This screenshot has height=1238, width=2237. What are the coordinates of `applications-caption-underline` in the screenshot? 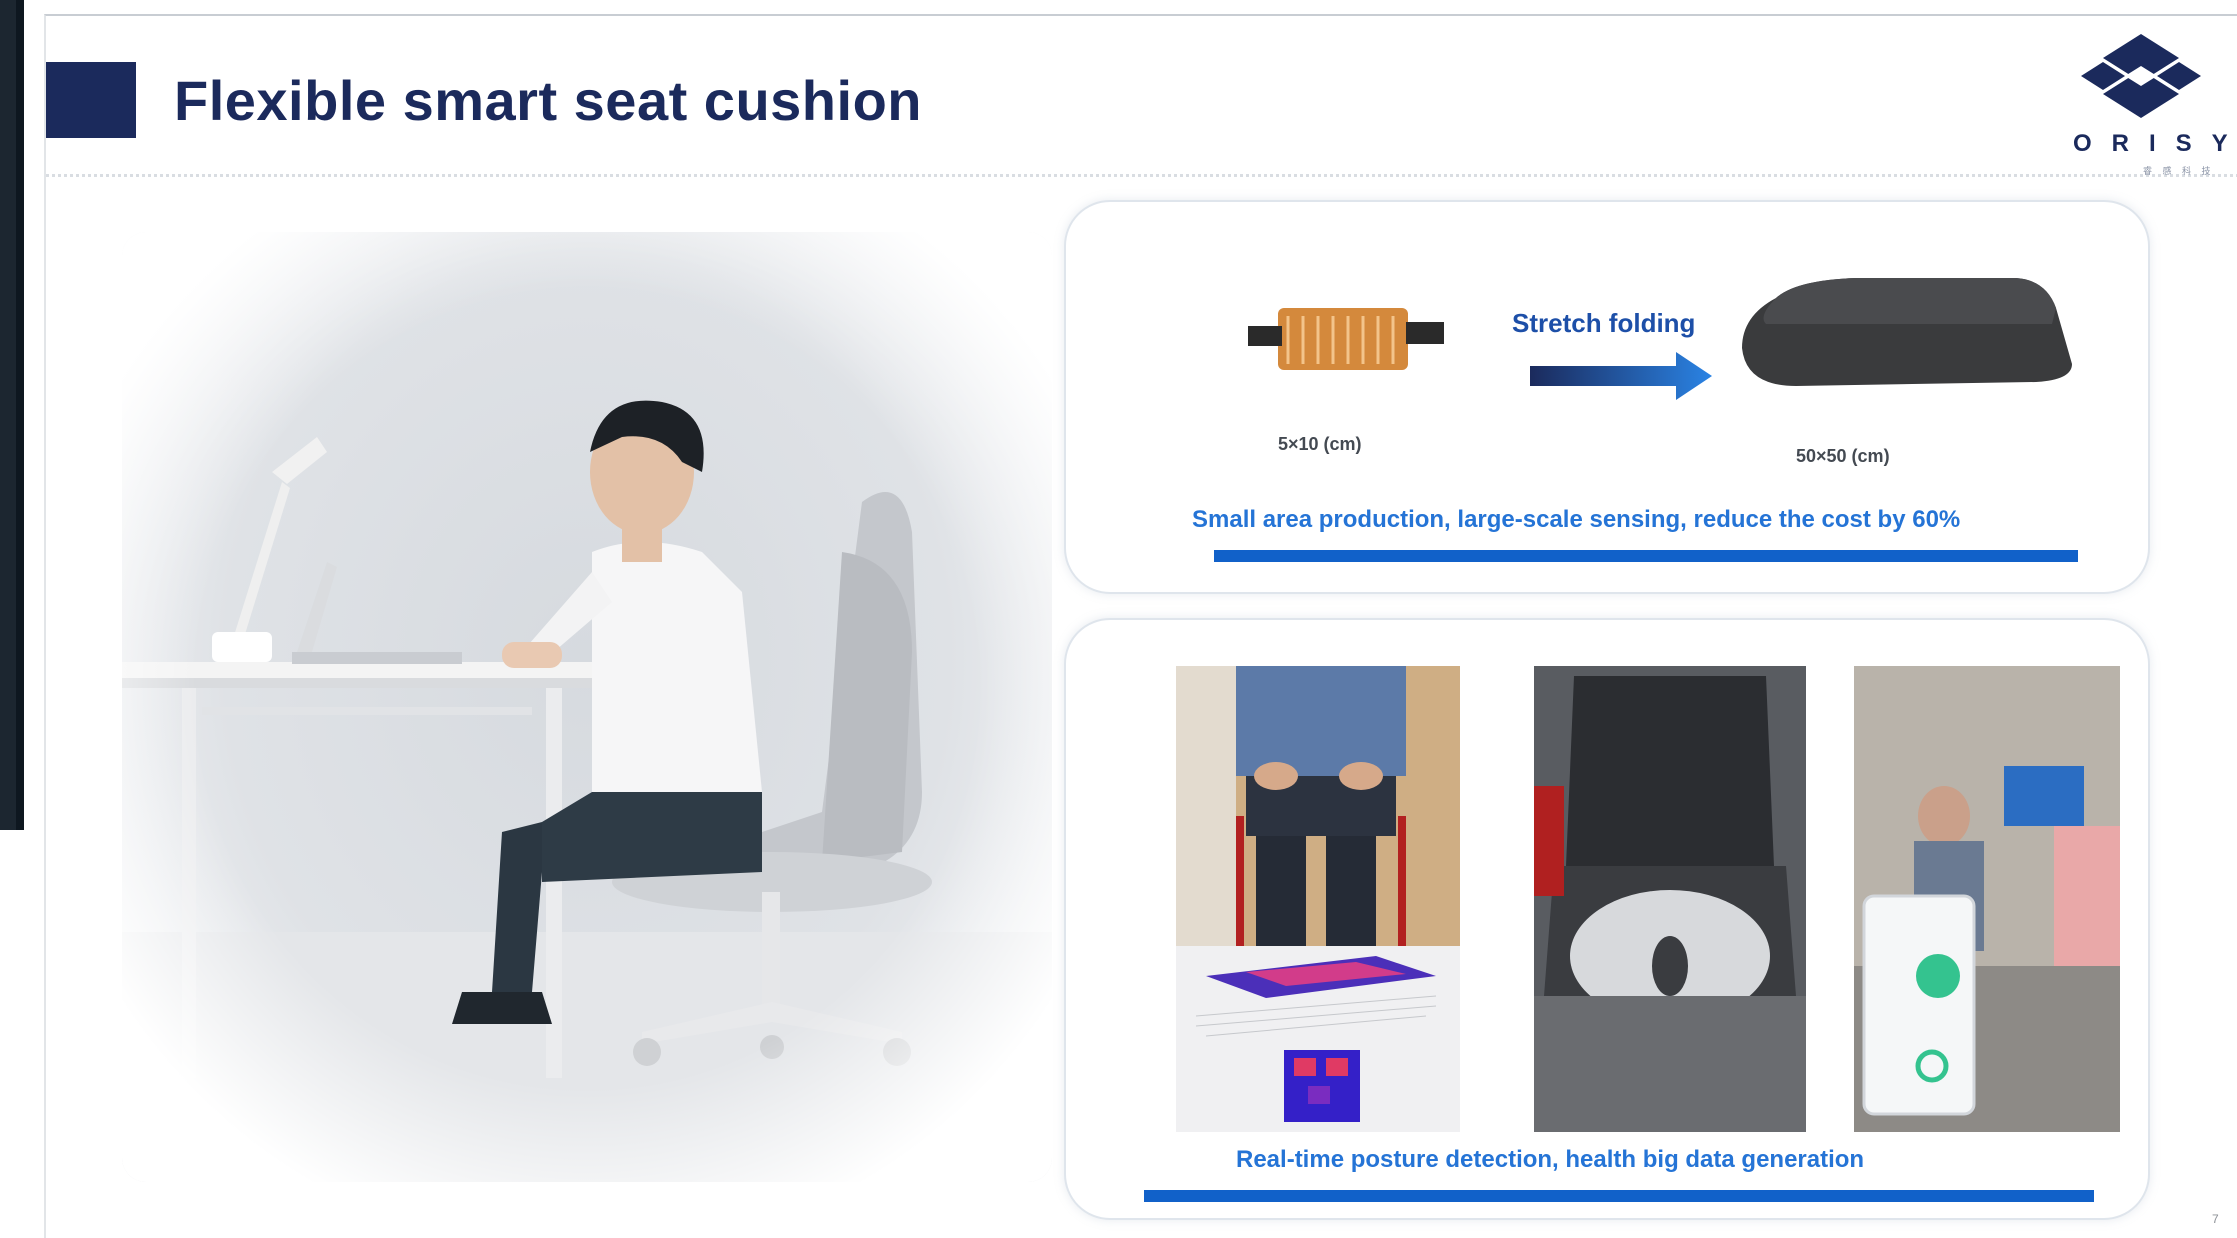 It's located at (1619, 1196).